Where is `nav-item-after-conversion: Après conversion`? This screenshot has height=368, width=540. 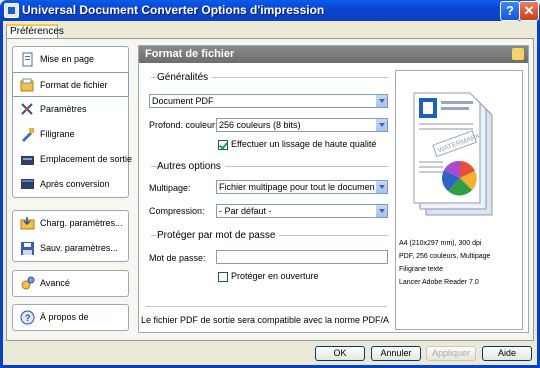
nav-item-after-conversion: Après conversion is located at coordinates (70, 184).